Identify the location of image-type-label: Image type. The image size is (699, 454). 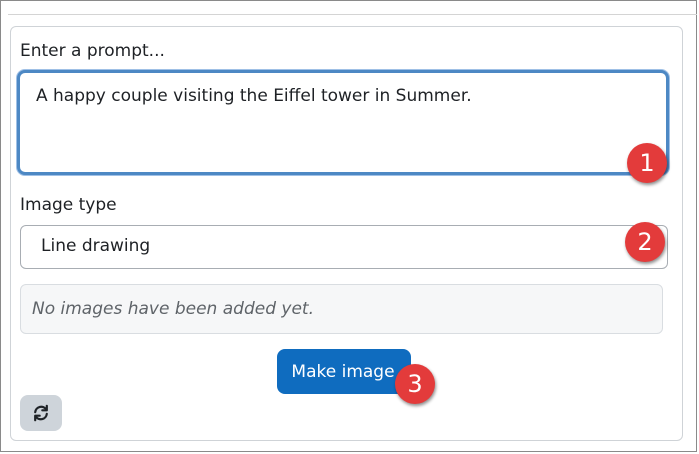
(68, 205).